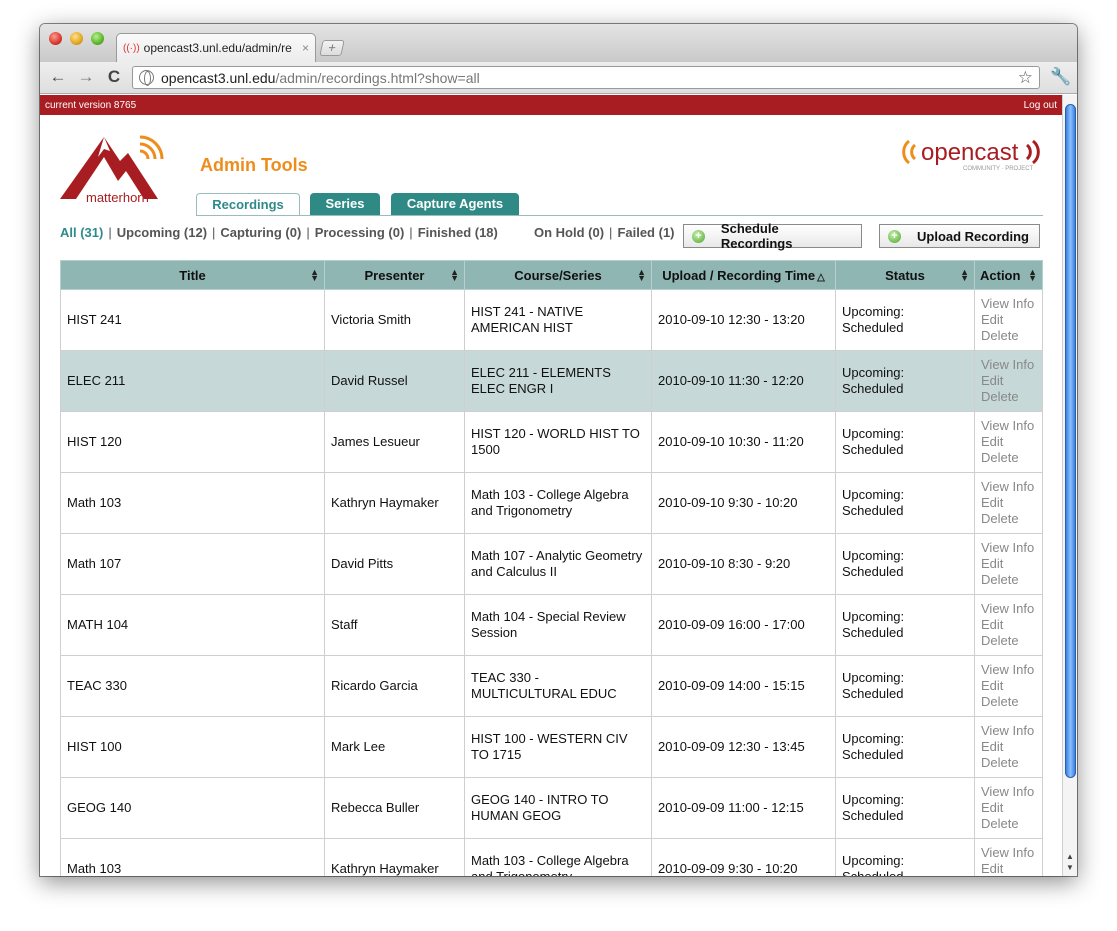  I want to click on column-header-course: Course/Series ▲ ▼, so click(558, 275).